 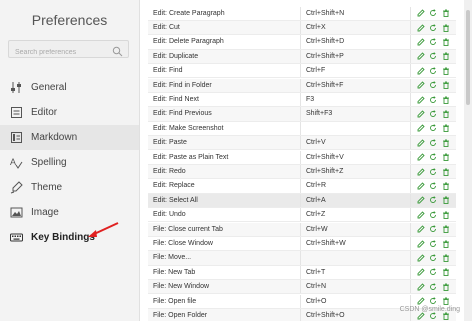 I want to click on table-row: File: New Window Ctrl+N, so click(x=302, y=287).